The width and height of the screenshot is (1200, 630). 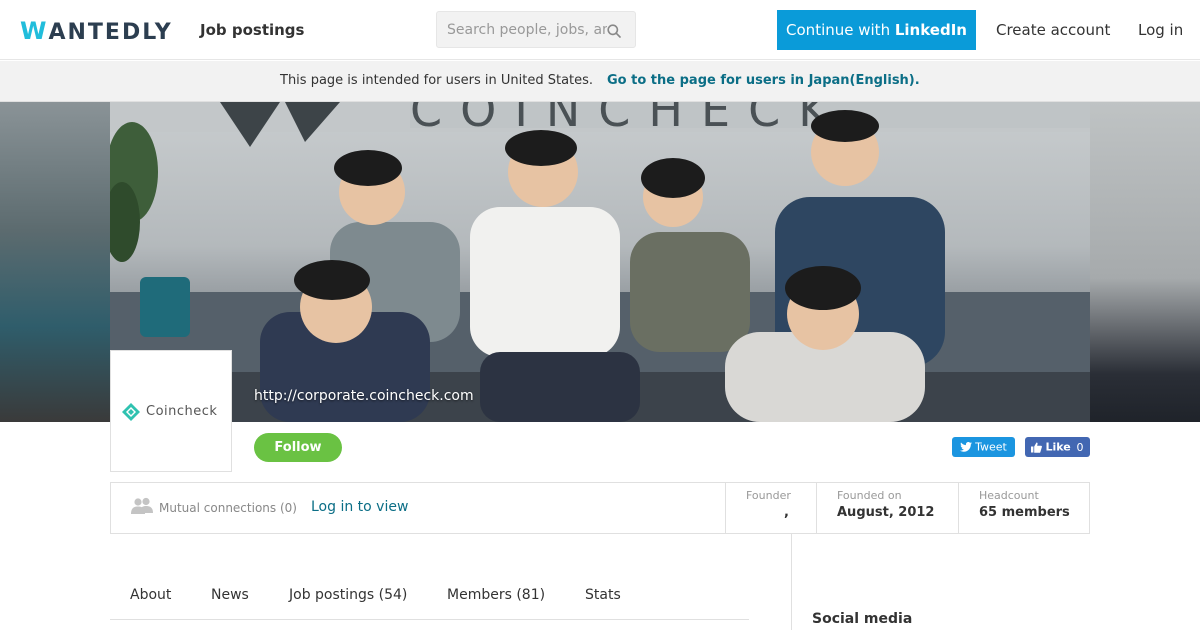 I want to click on headcount-stat: Headcount 65 members, so click(x=1023, y=508).